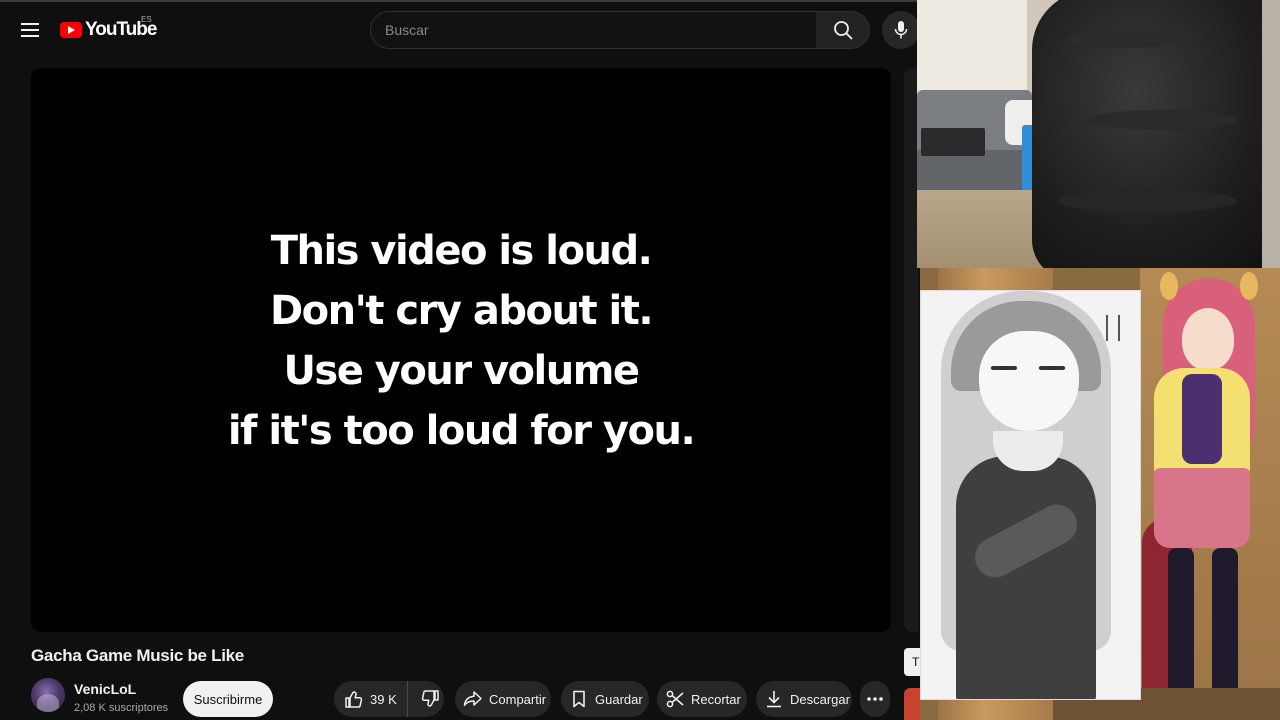 Image resolution: width=1280 pixels, height=720 pixels. What do you see at coordinates (675, 699) in the screenshot?
I see `scissors-icon` at bounding box center [675, 699].